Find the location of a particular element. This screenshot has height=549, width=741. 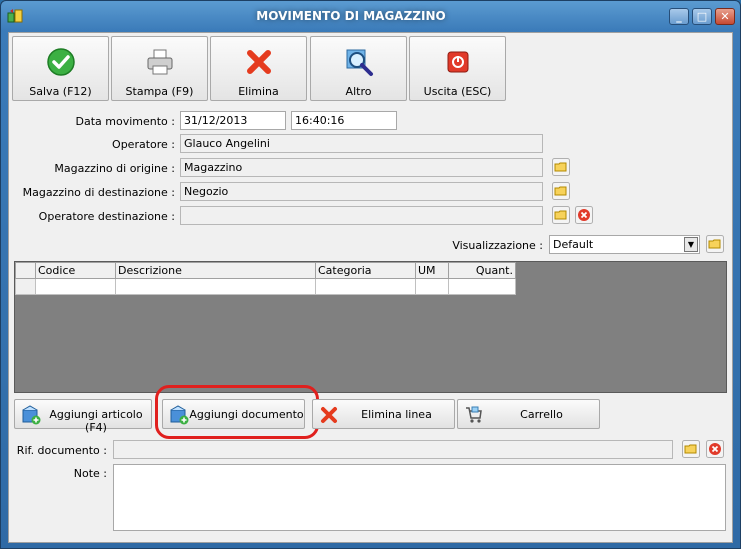

dest-field: Negozio is located at coordinates (361, 191).